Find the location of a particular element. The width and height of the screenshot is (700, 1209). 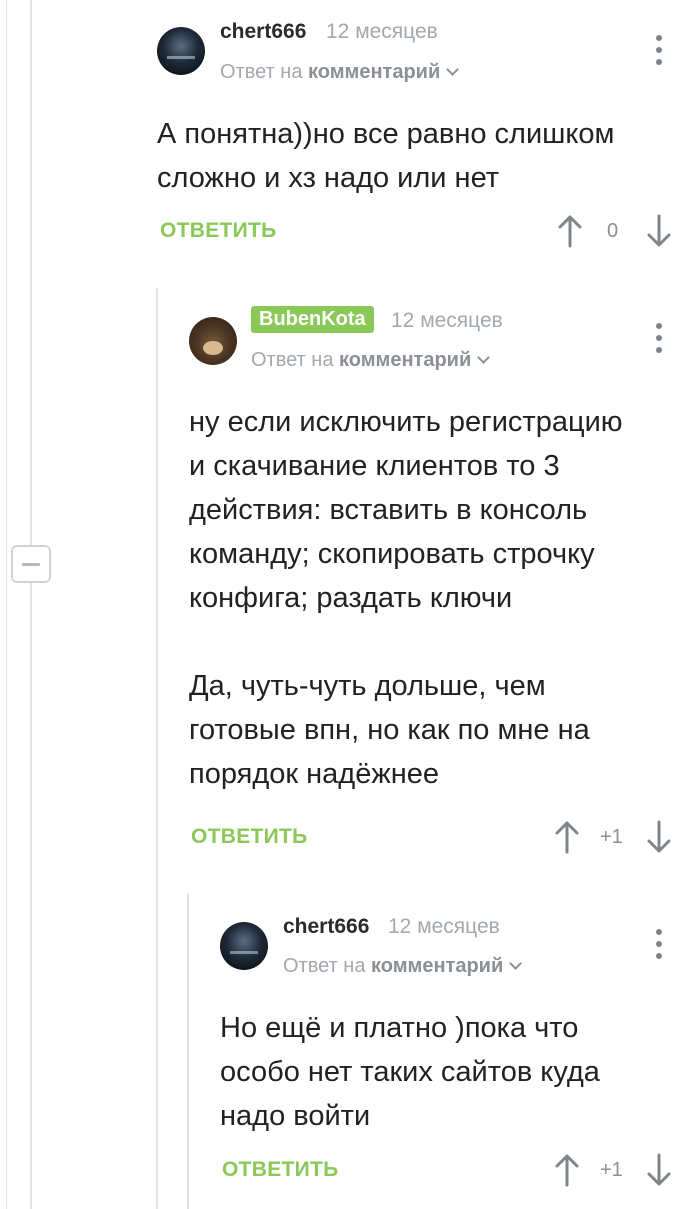

comment-line: команду; скопировать строчку is located at coordinates (392, 554).